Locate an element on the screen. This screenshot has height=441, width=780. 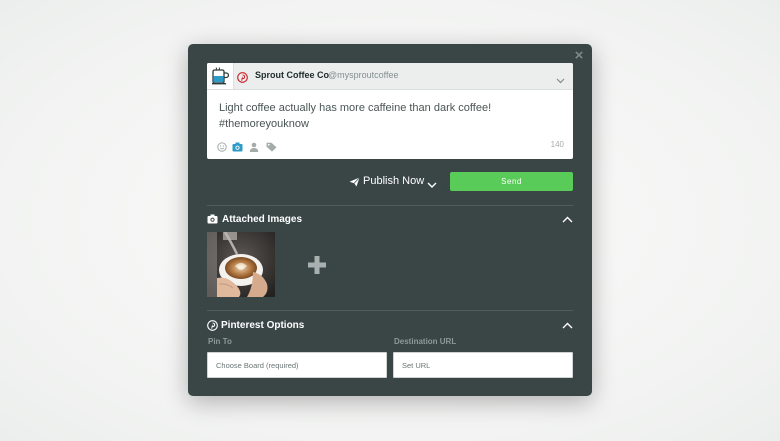
tag-icon is located at coordinates (271, 148).